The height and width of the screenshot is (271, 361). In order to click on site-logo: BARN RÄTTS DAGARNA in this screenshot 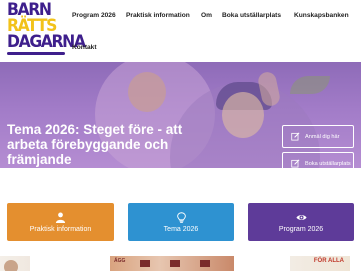, I will do `click(46, 30)`.